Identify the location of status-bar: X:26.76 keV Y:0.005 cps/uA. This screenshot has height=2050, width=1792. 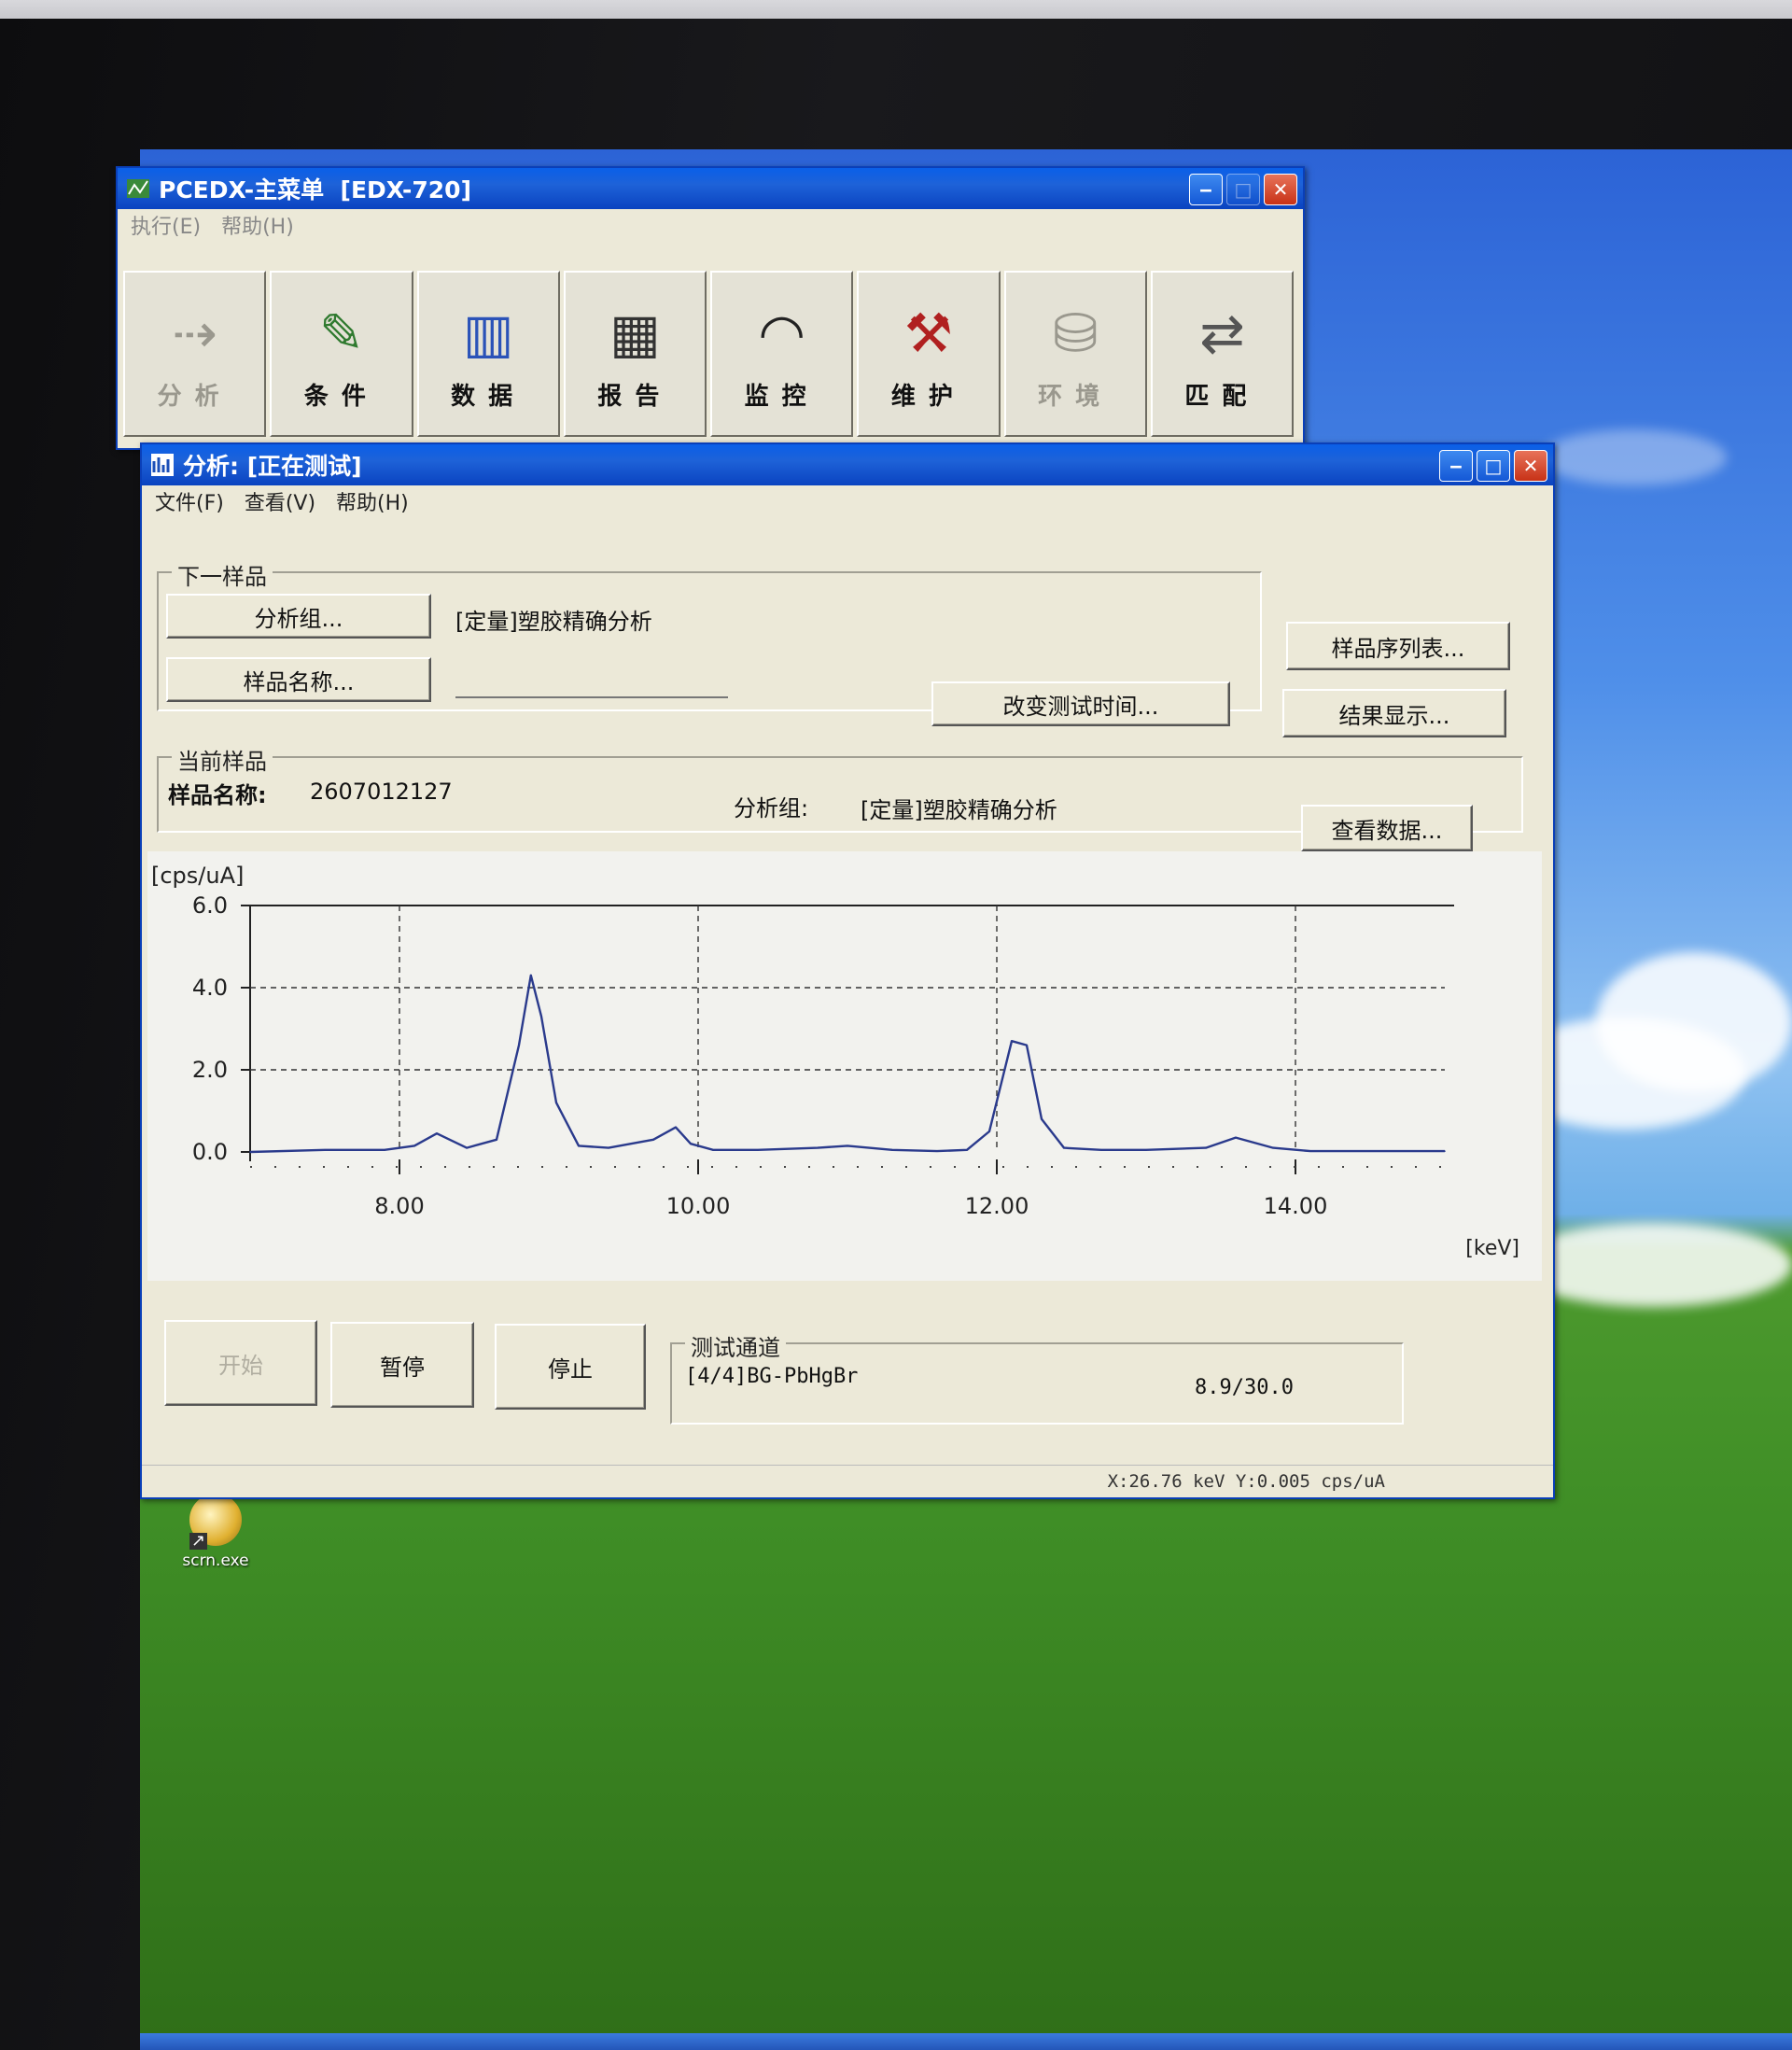
(847, 1481).